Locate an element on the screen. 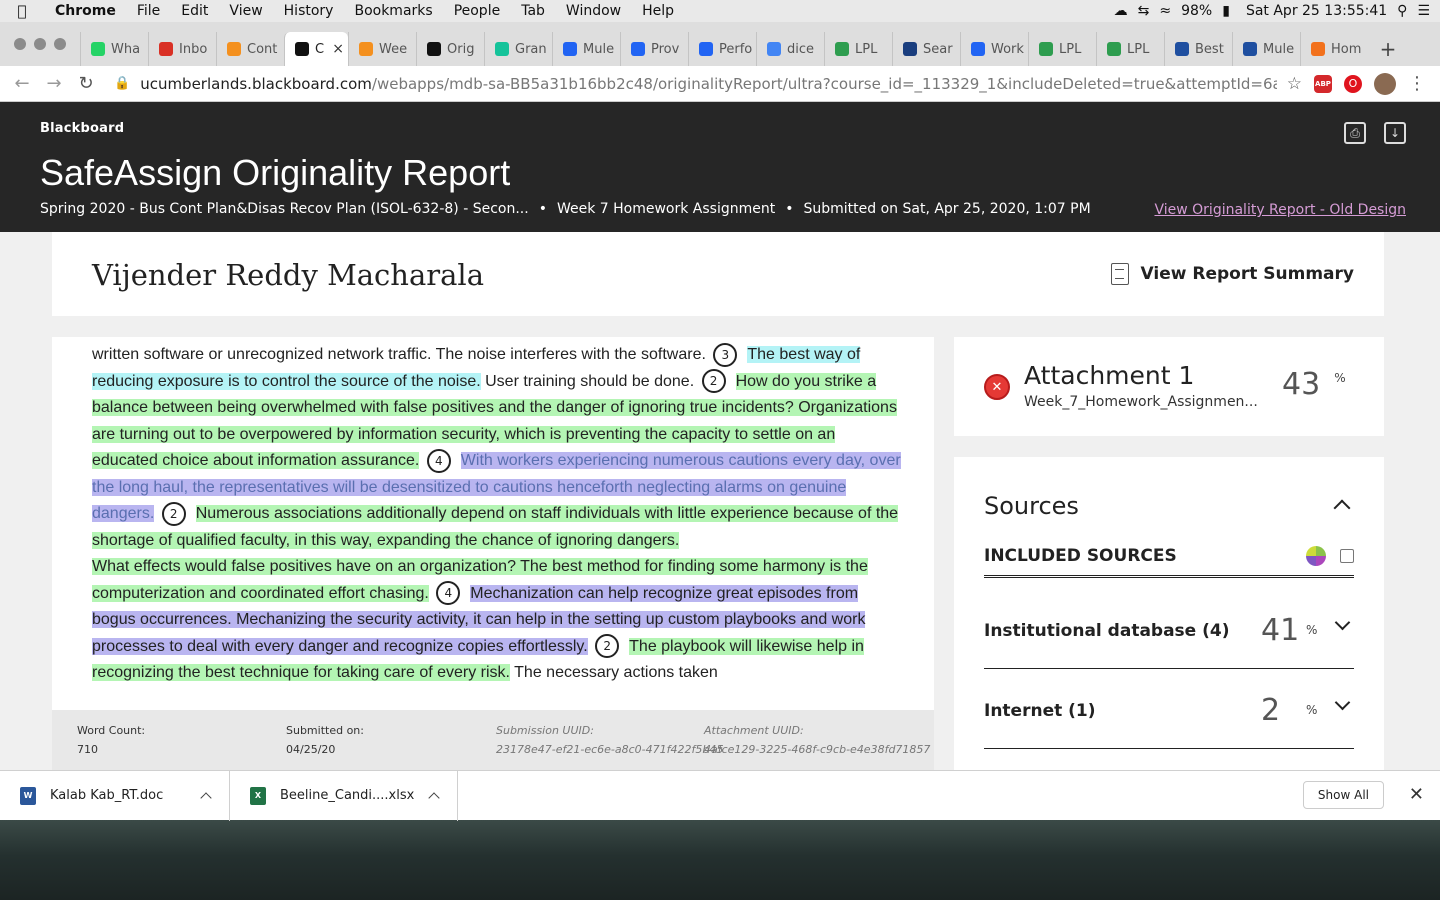 Image resolution: width=1440 pixels, height=900 pixels. browser-tab: Perfo is located at coordinates (722, 49).